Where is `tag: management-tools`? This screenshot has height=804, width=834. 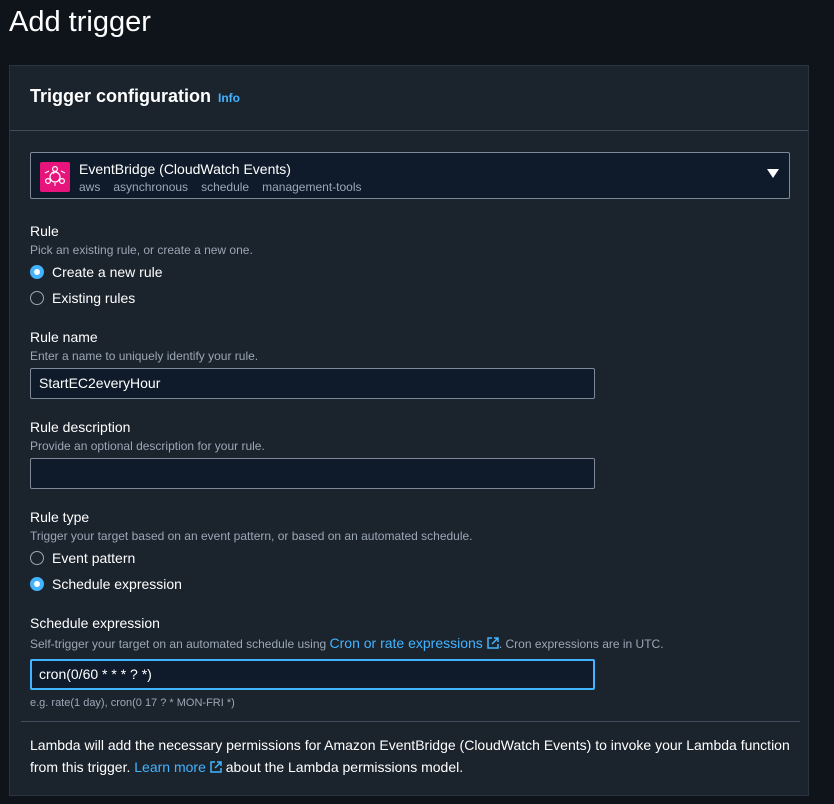
tag: management-tools is located at coordinates (312, 187).